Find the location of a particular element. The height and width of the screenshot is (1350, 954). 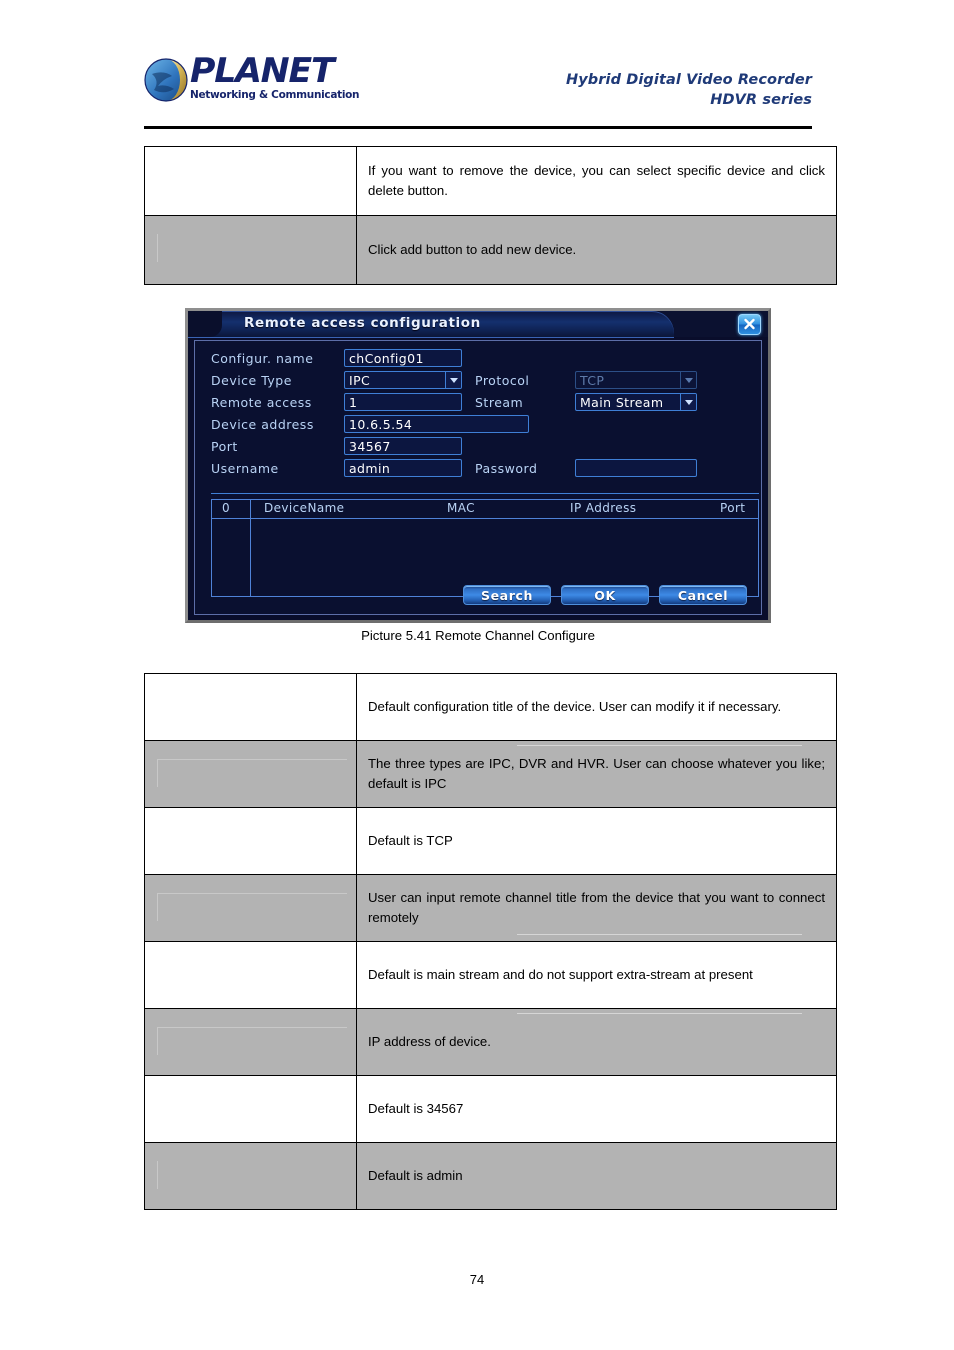

table-cell-text: IP address of device. is located at coordinates (429, 1041).